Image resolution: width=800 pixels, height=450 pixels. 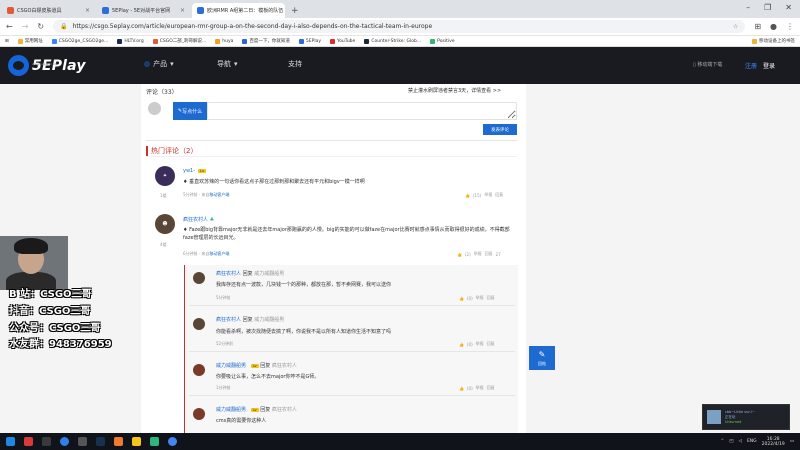 What do you see at coordinates (362, 111) in the screenshot?
I see `comment-input` at bounding box center [362, 111].